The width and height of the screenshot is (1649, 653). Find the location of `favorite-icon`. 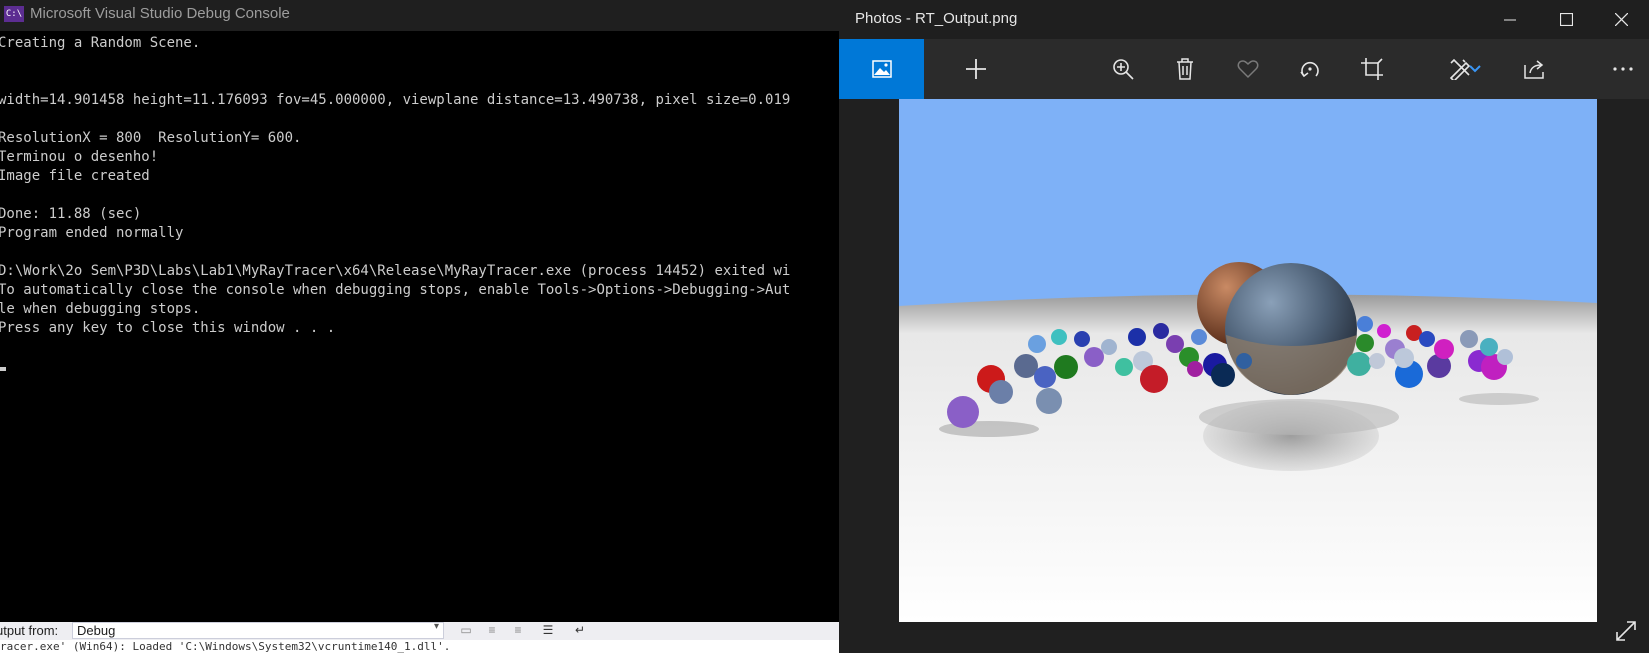

favorite-icon is located at coordinates (1248, 69).